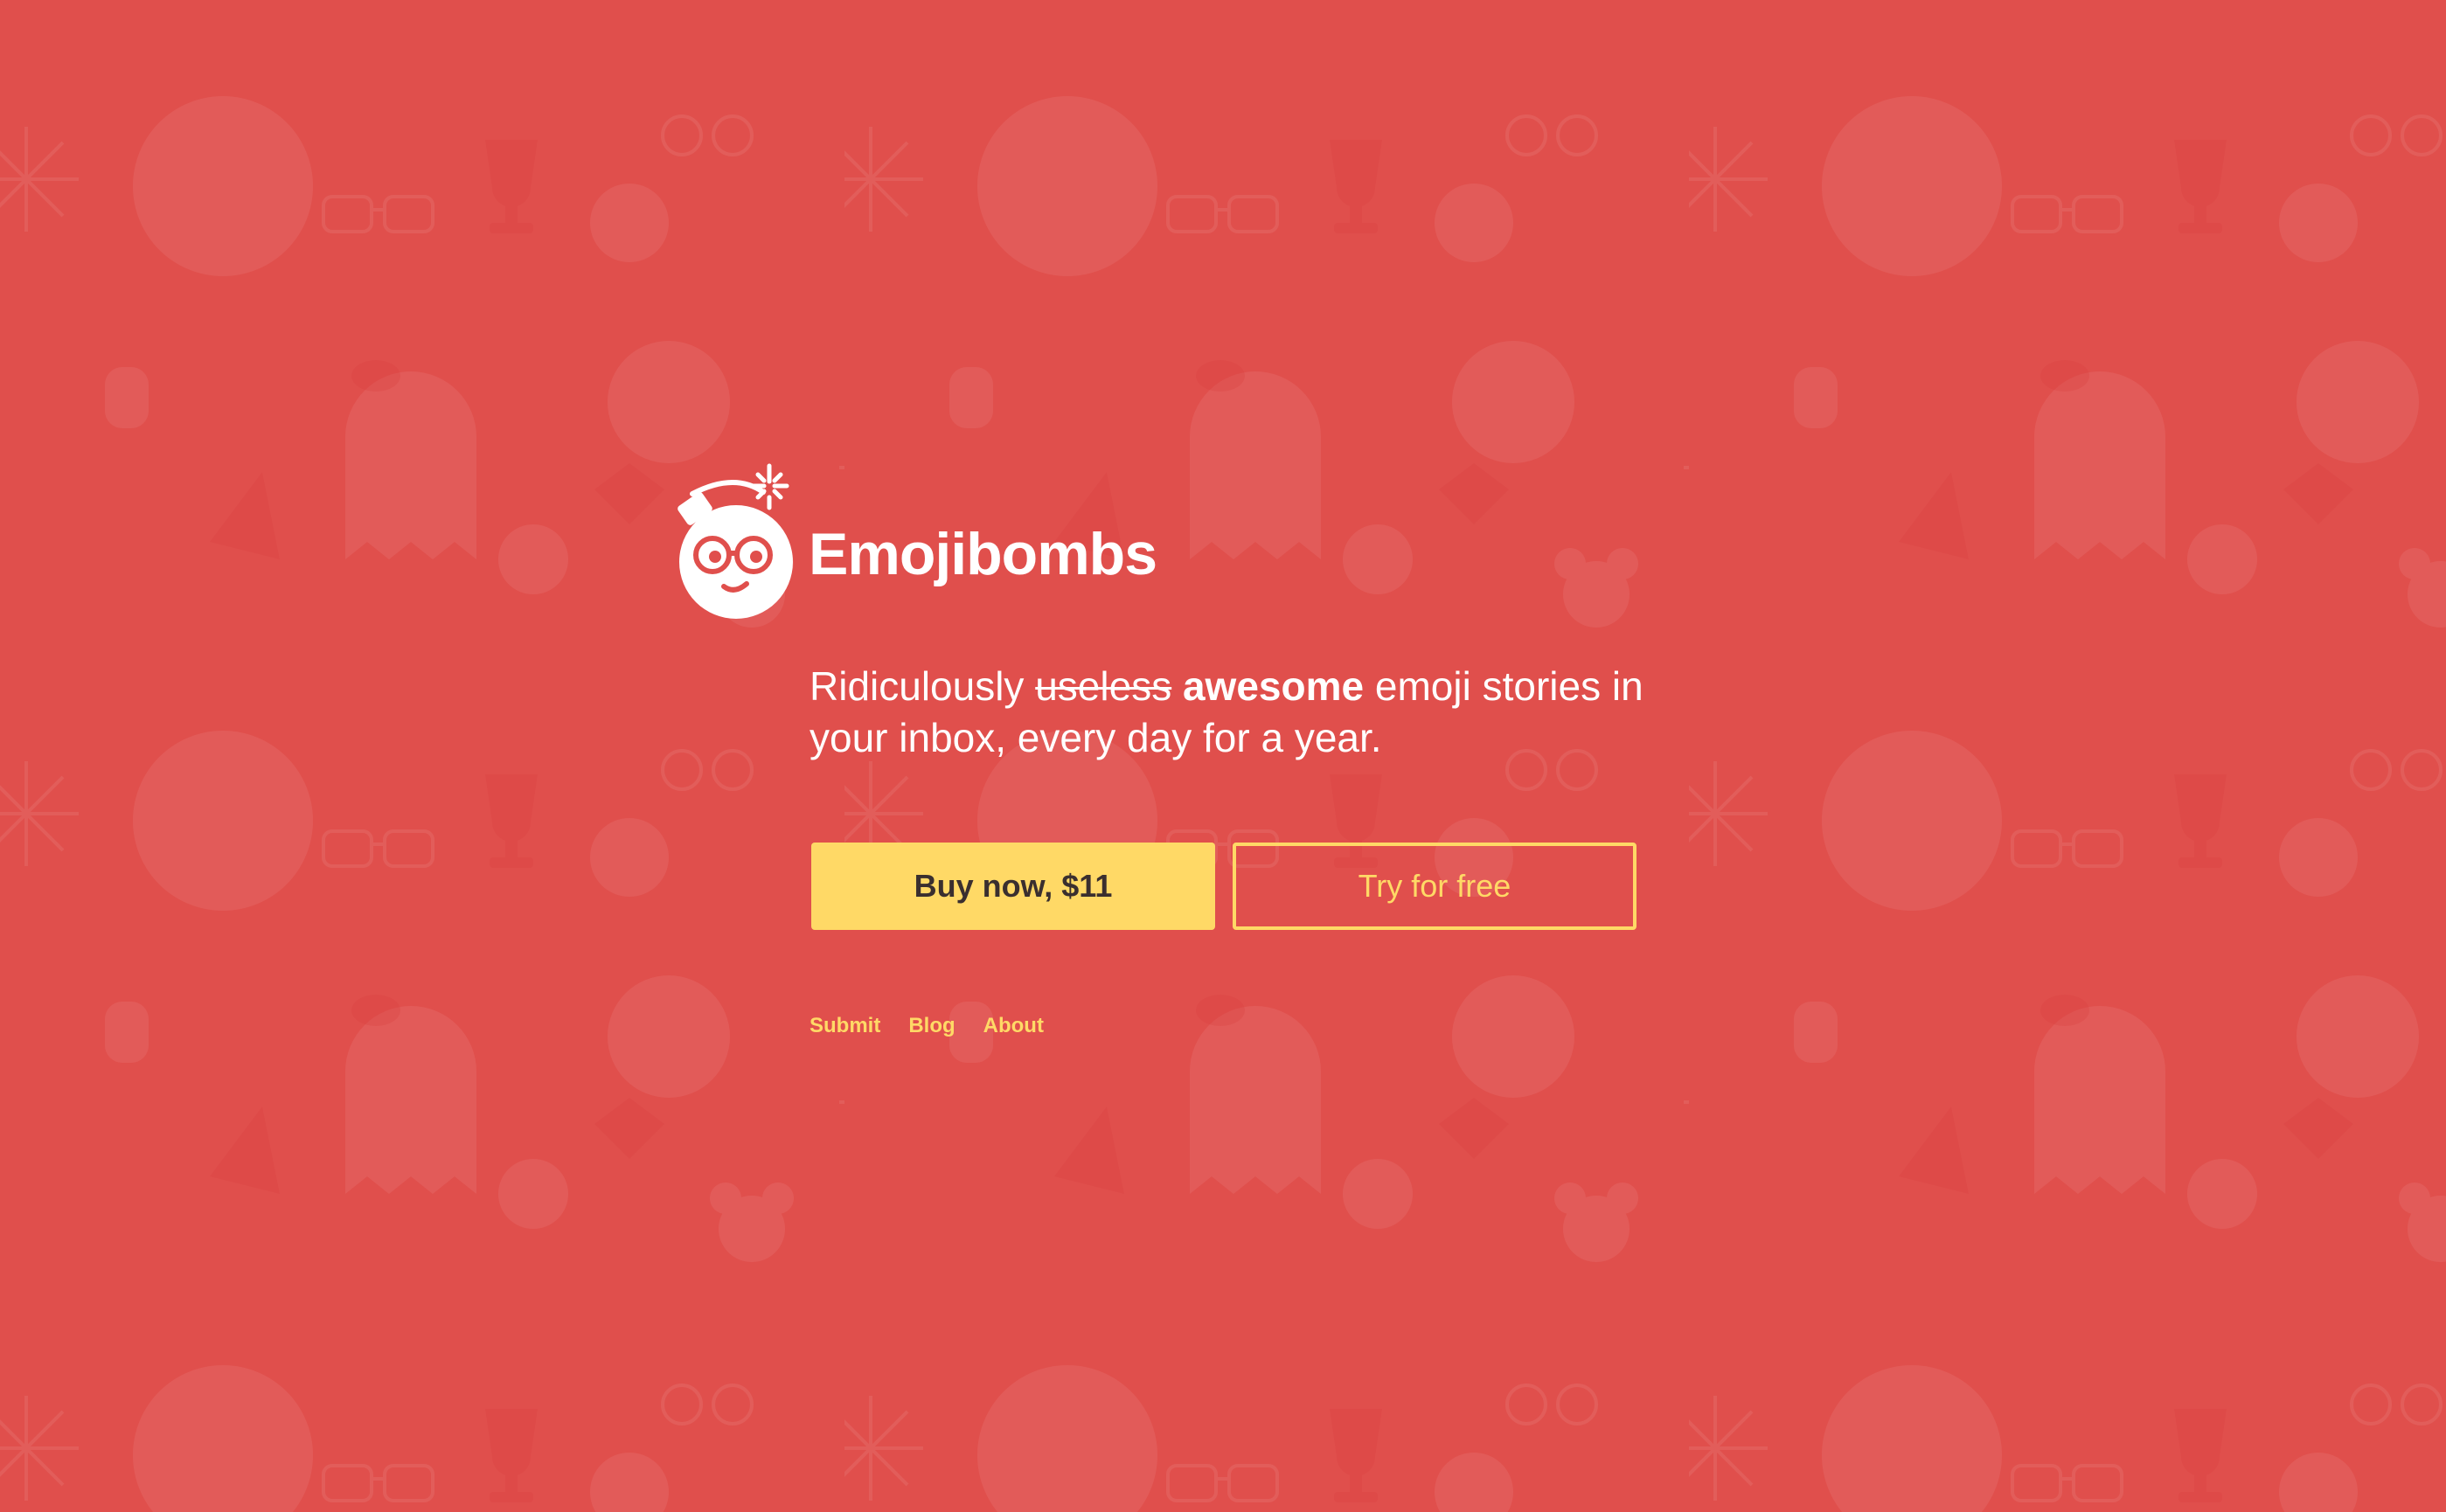  Describe the element at coordinates (923, 686) in the screenshot. I see `tagline-prefix: Ridiculously` at that location.